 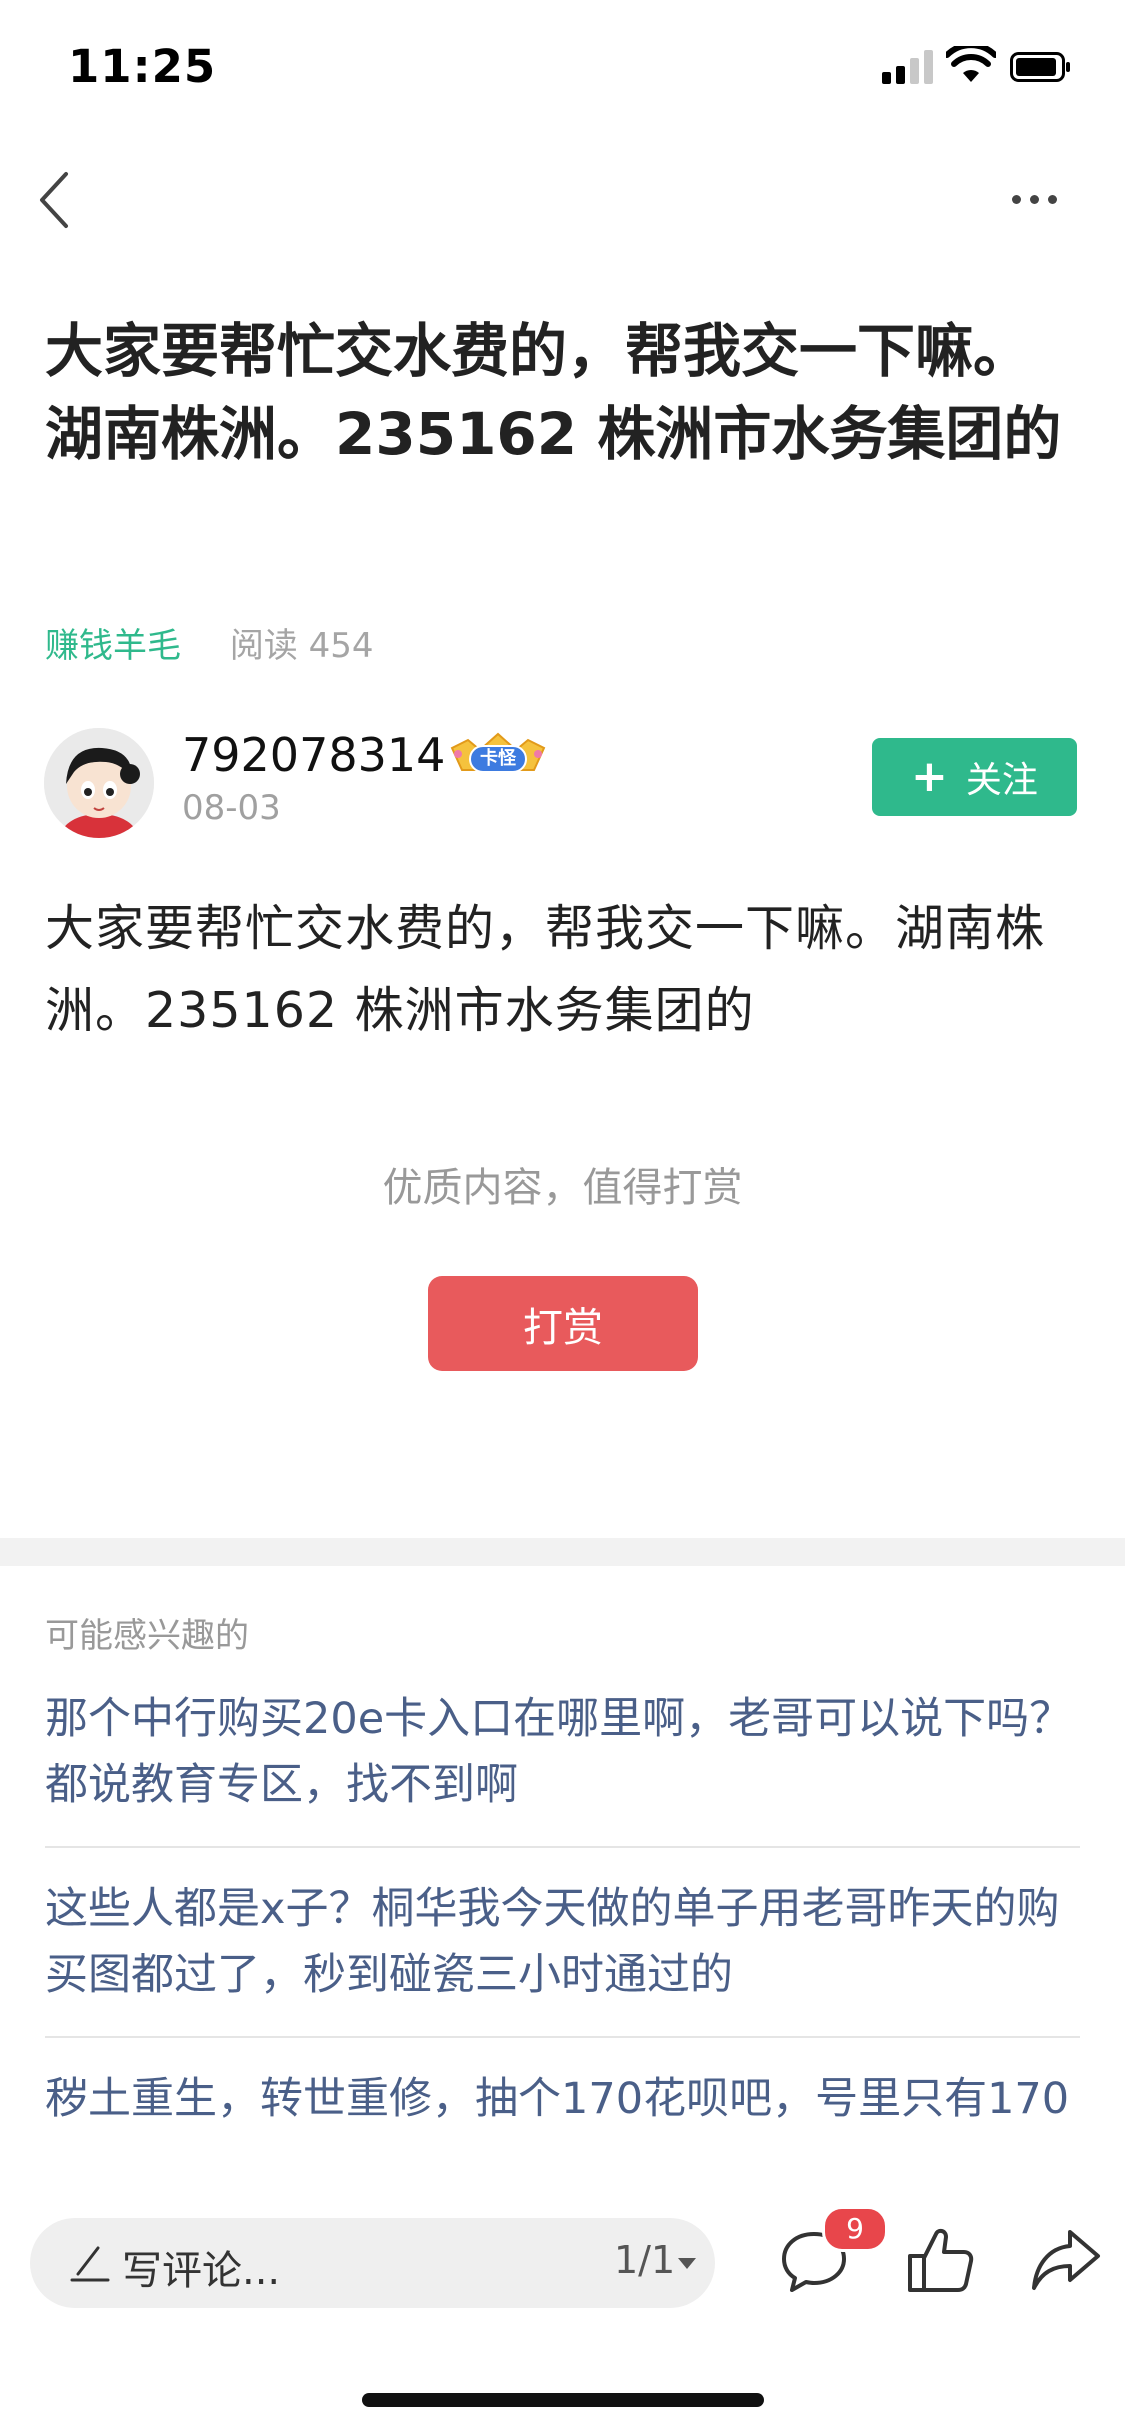 What do you see at coordinates (562, 1957) in the screenshot?
I see `related-item: 这些人都是x子？桐华我今天做的单子用老哥昨天的购买图都过了，秒到碰瓷三小时通过的` at bounding box center [562, 1957].